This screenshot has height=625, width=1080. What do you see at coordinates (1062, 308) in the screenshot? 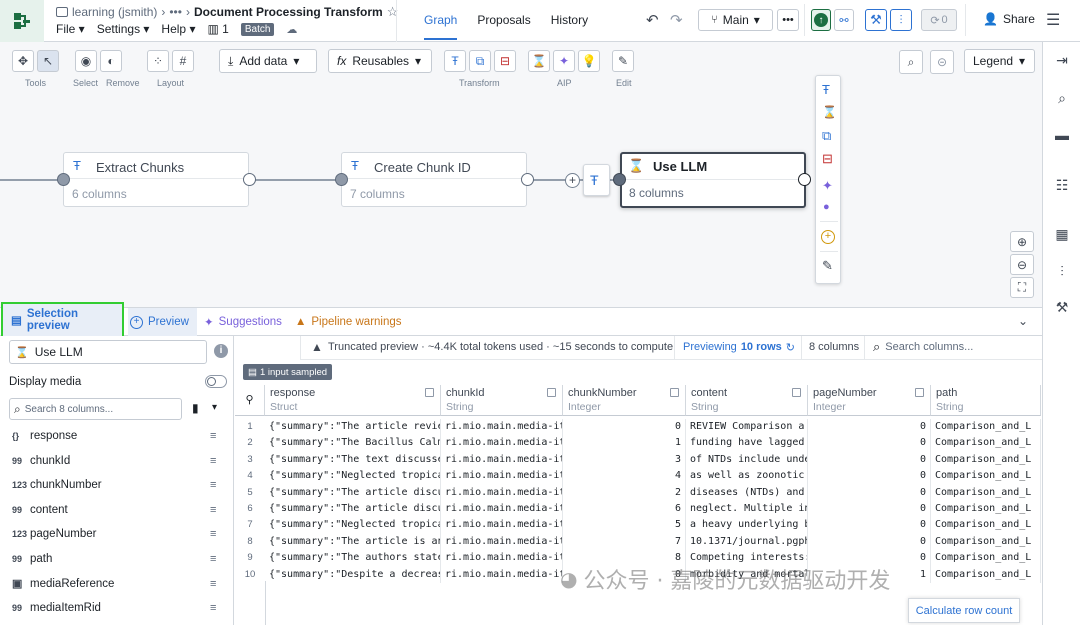
I see `hammer-icon: ⚒` at bounding box center [1062, 308].